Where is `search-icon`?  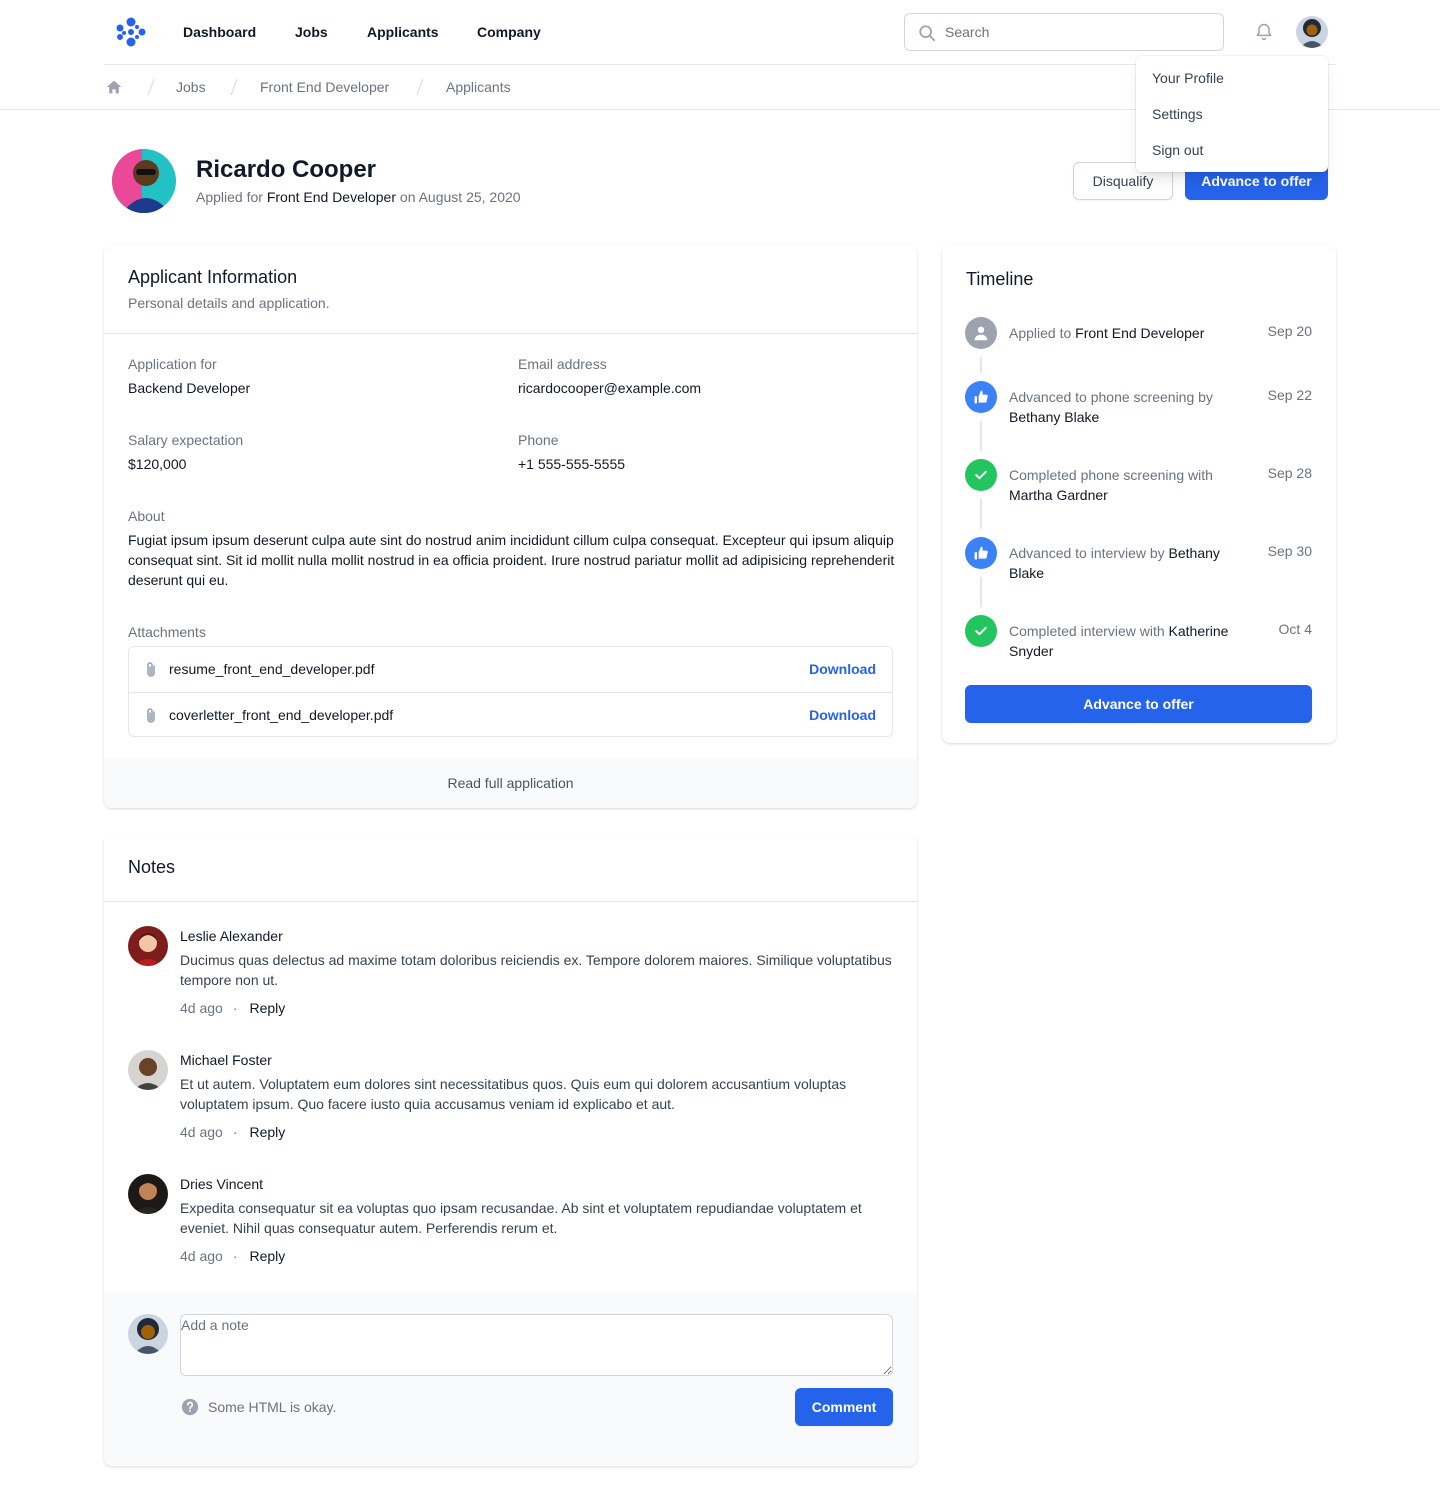
search-icon is located at coordinates (927, 33).